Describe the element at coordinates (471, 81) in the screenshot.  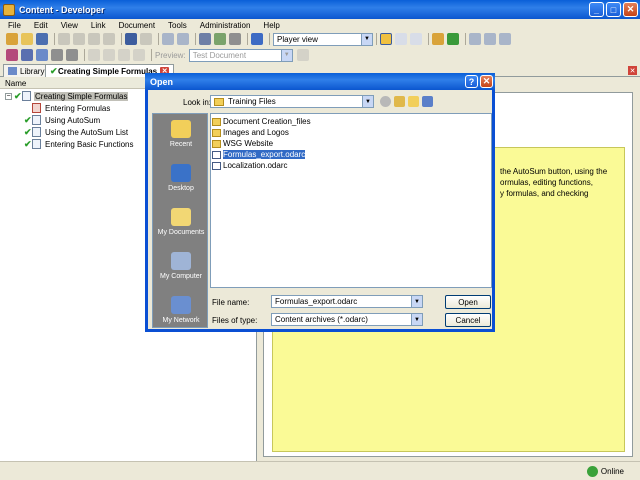
I see `help-button: ?` at that location.